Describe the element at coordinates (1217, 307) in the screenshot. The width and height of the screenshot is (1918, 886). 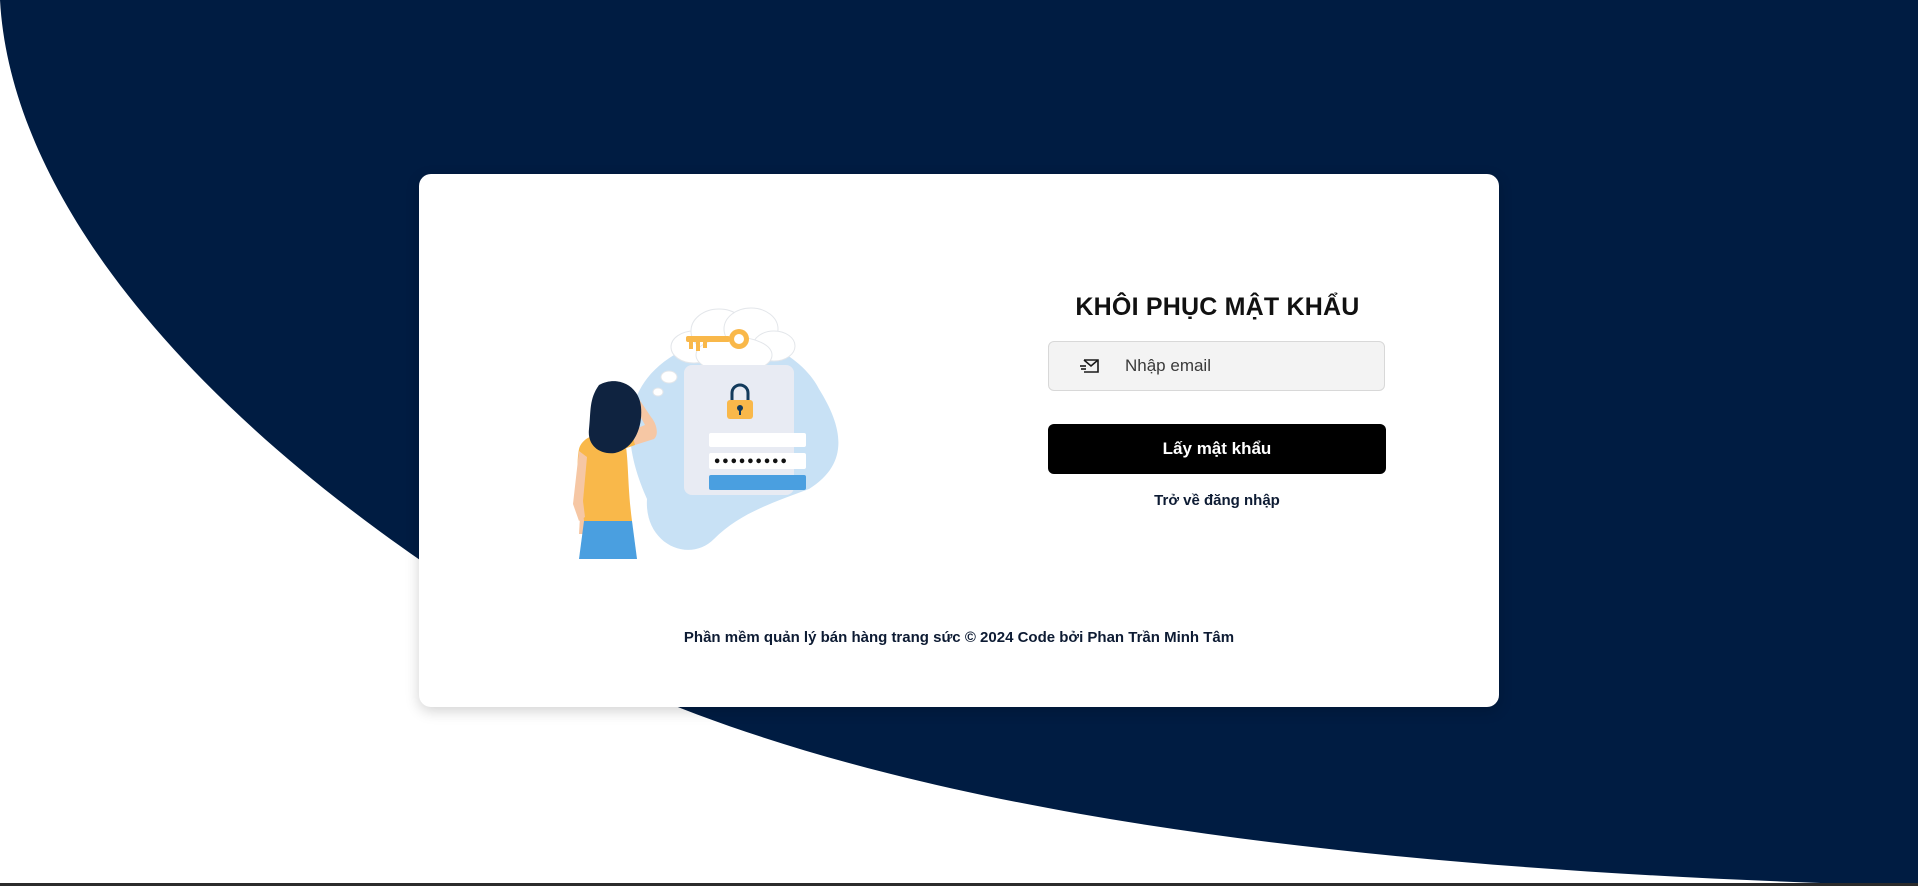
I see `page-title: KHÔI PHỤC MẬT KHẨU` at that location.